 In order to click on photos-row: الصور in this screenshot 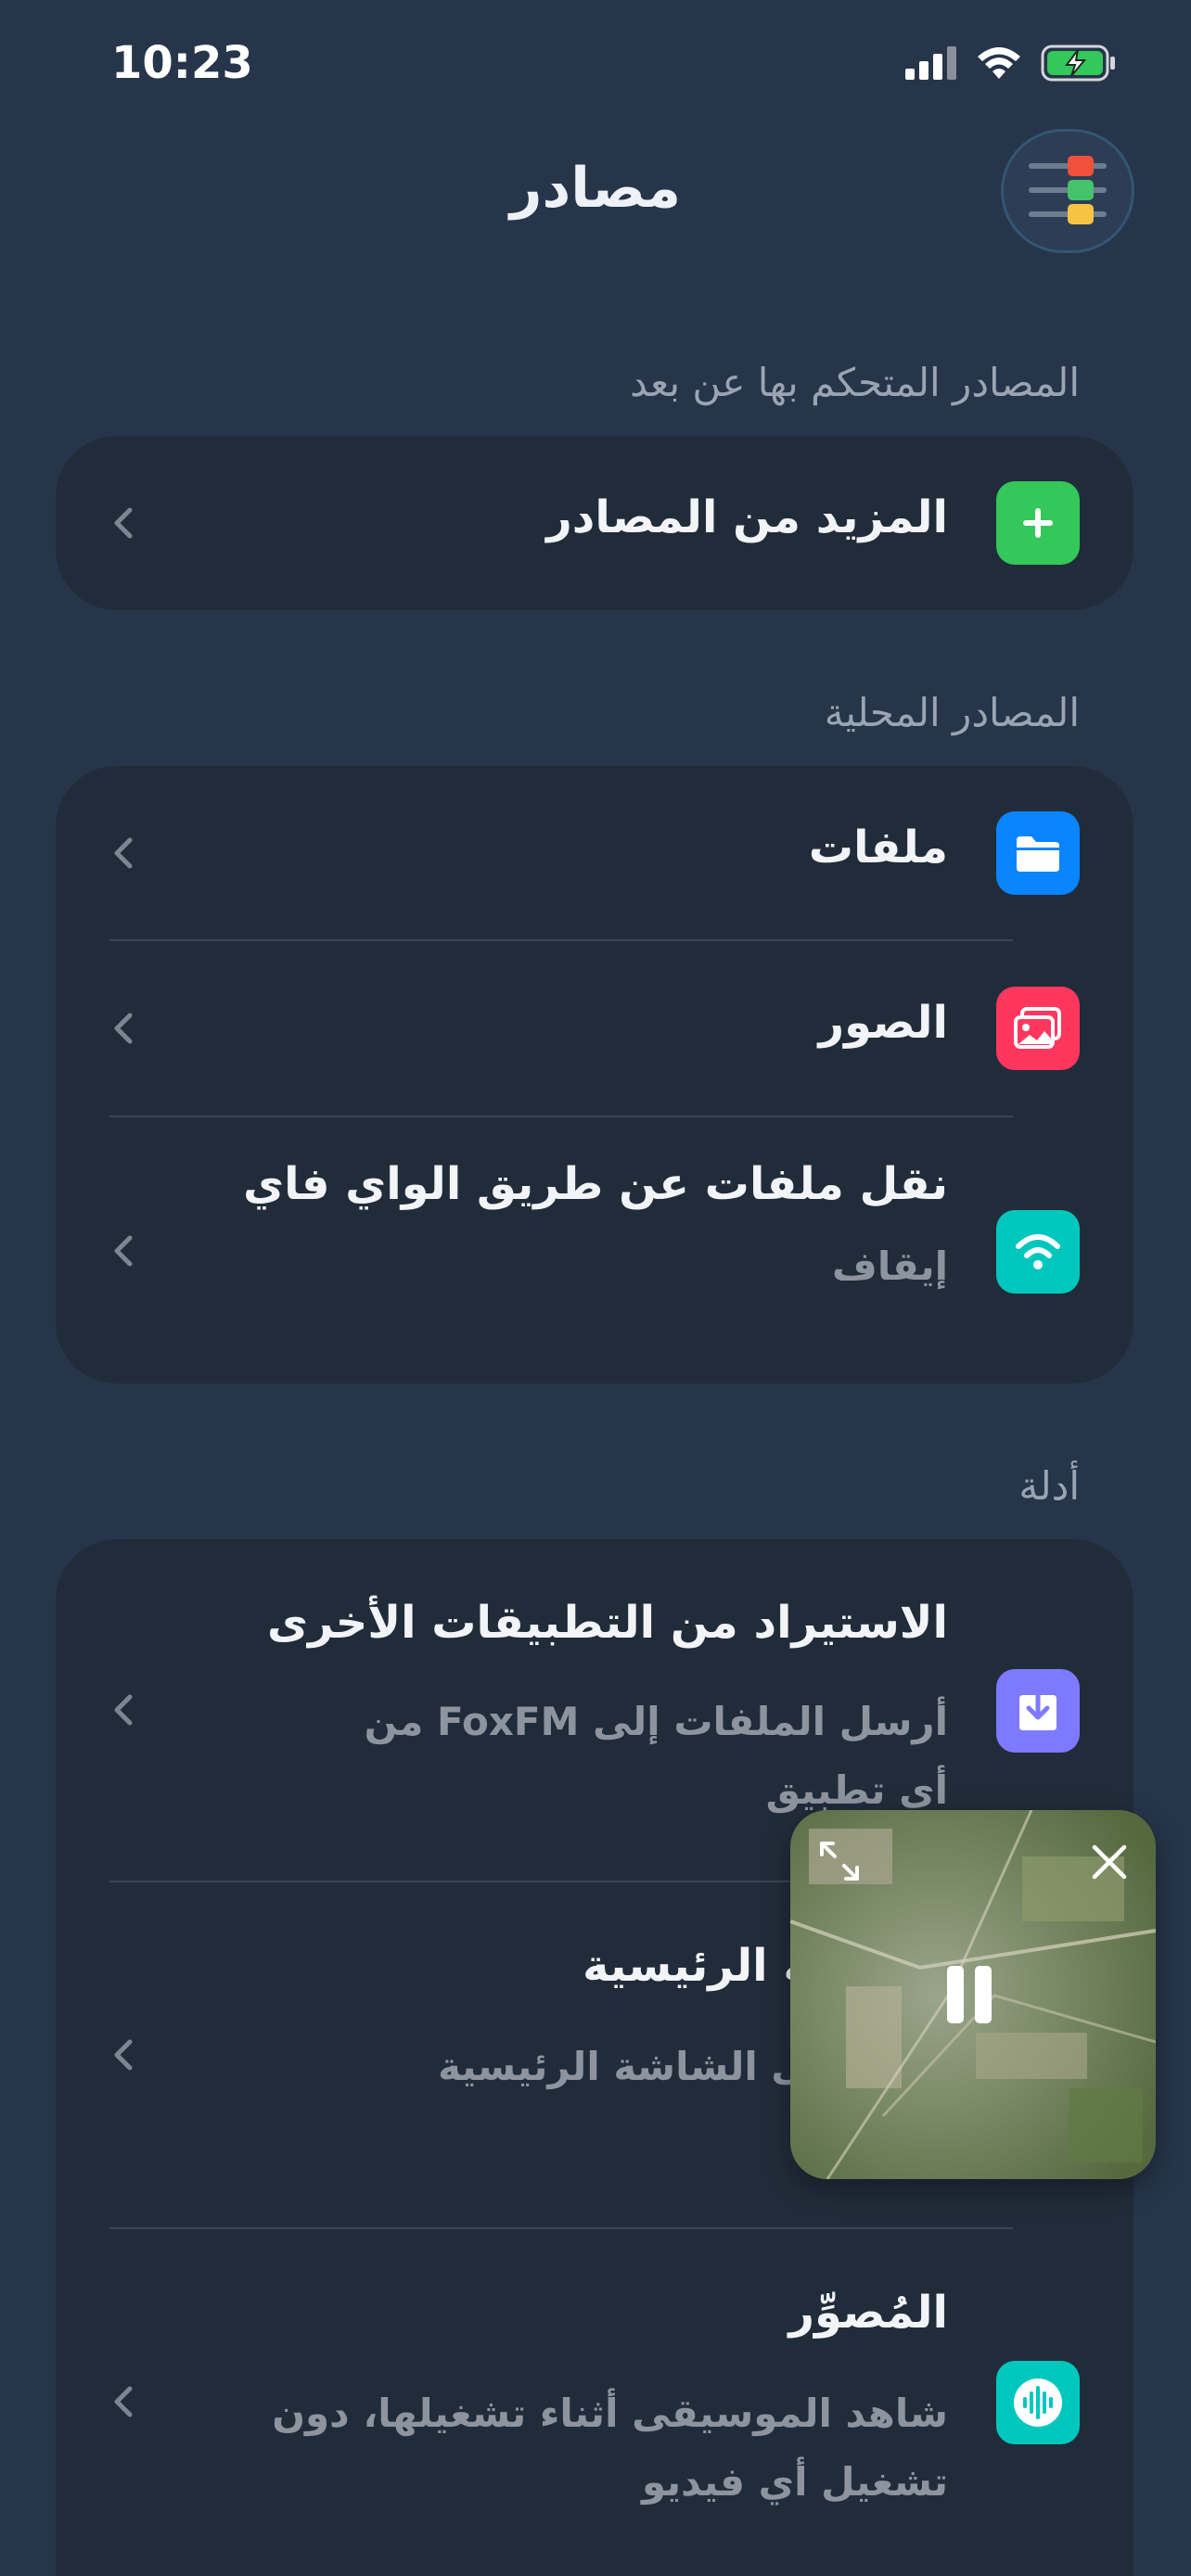, I will do `click(594, 1029)`.